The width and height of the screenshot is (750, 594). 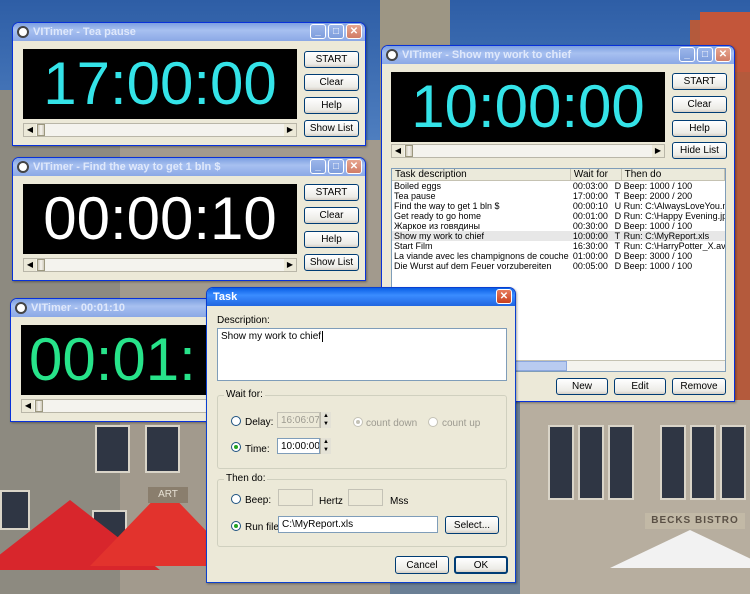 What do you see at coordinates (358, 524) in the screenshot?
I see `run-file-input: C:\MyReport.xls` at bounding box center [358, 524].